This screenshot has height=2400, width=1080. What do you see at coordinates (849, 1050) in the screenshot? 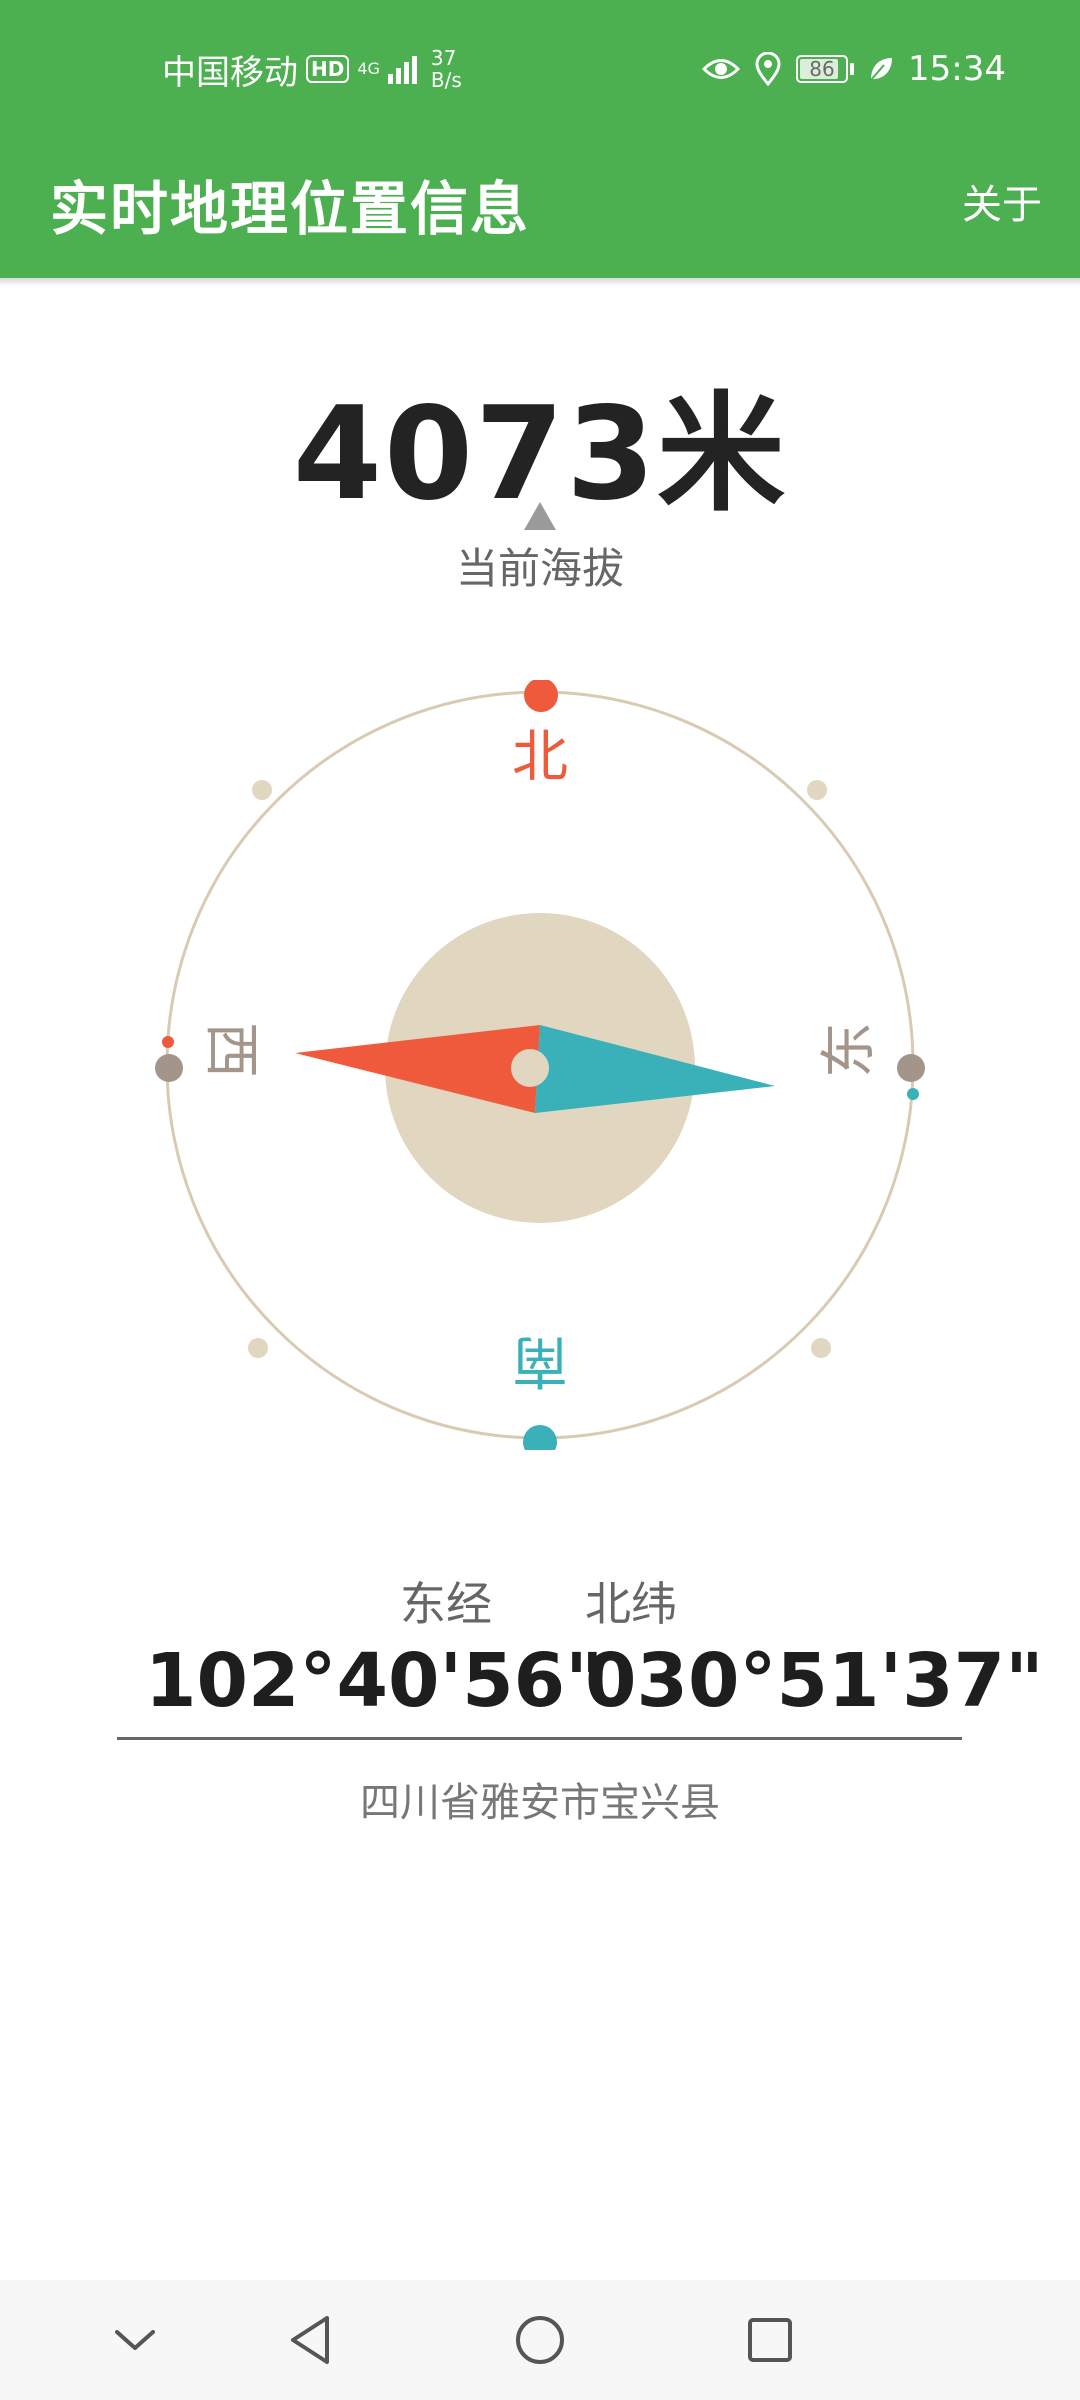
I see `direction-east: 东` at bounding box center [849, 1050].